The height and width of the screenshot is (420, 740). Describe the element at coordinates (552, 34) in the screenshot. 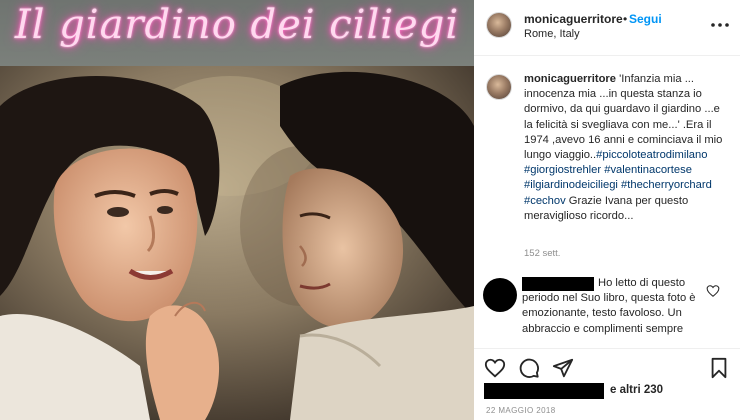

I see `post-location: Rome, Italy` at that location.